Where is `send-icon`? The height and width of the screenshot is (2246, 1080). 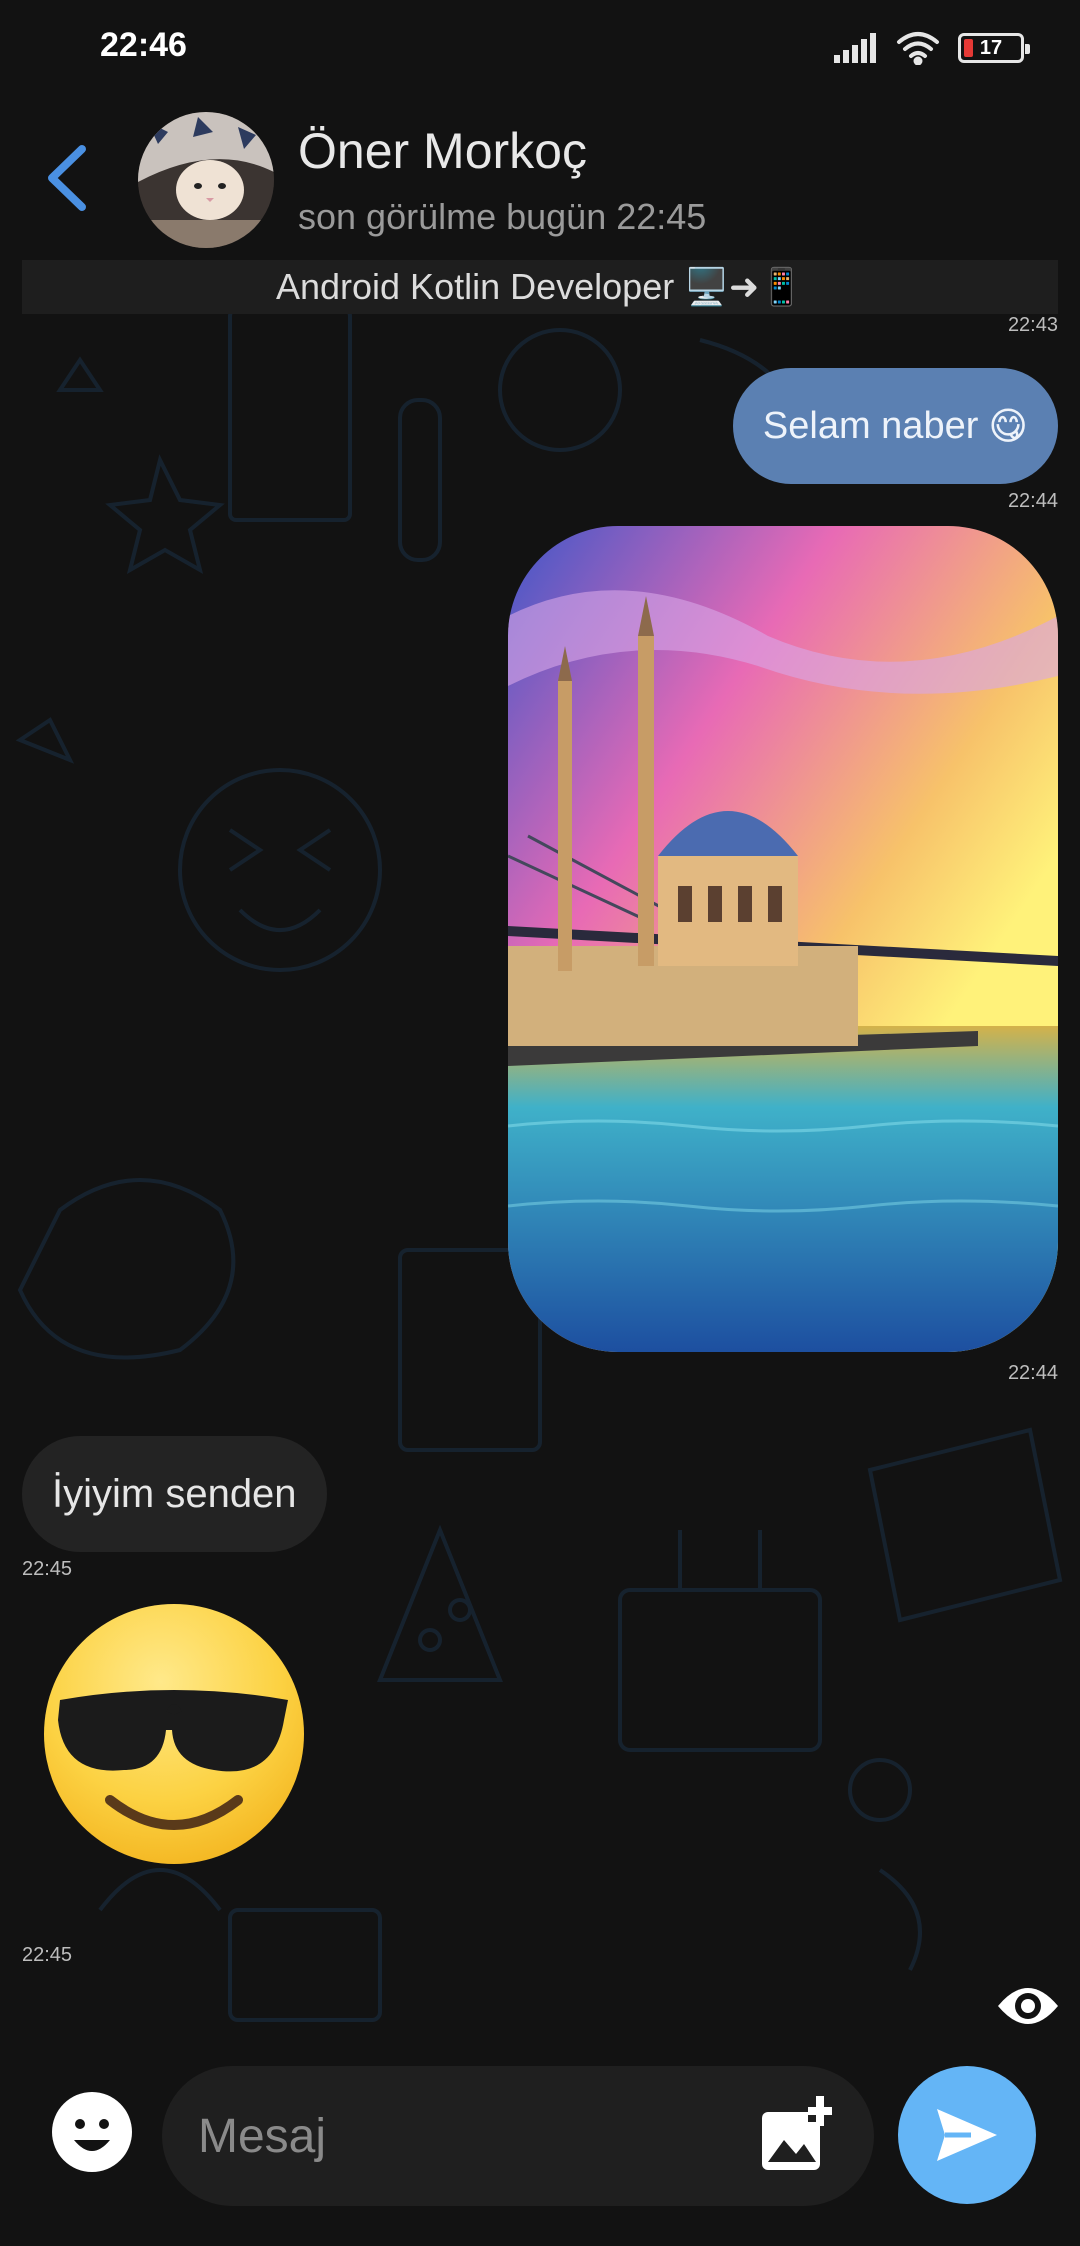
send-icon is located at coordinates (967, 2135).